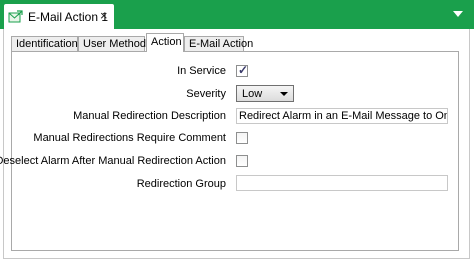  Describe the element at coordinates (252, 94) in the screenshot. I see `severity-value: Low` at that location.